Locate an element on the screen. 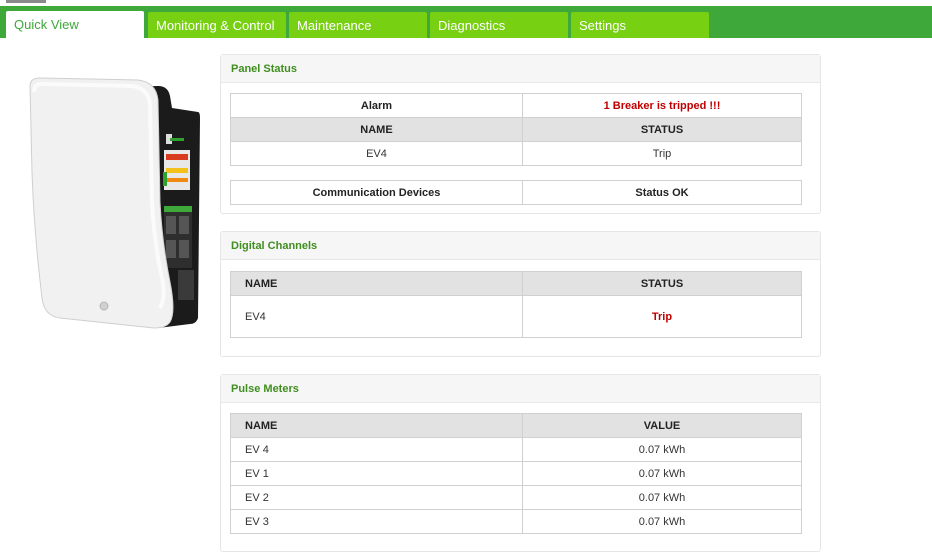 The height and width of the screenshot is (552, 932). breaker-module is located at coordinates (178, 237).